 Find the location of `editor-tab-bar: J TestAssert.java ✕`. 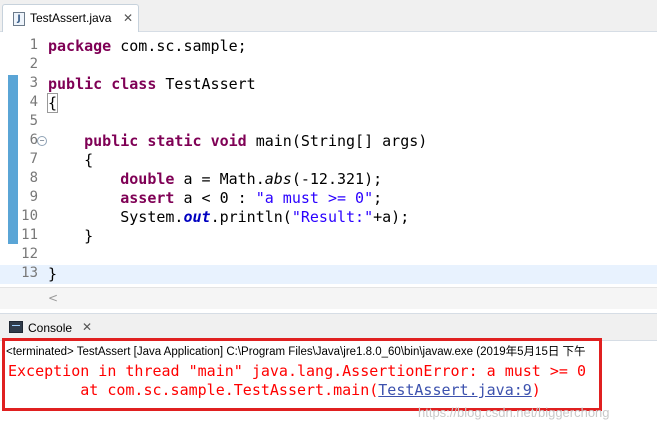

editor-tab-bar: J TestAssert.java ✕ is located at coordinates (328, 16).